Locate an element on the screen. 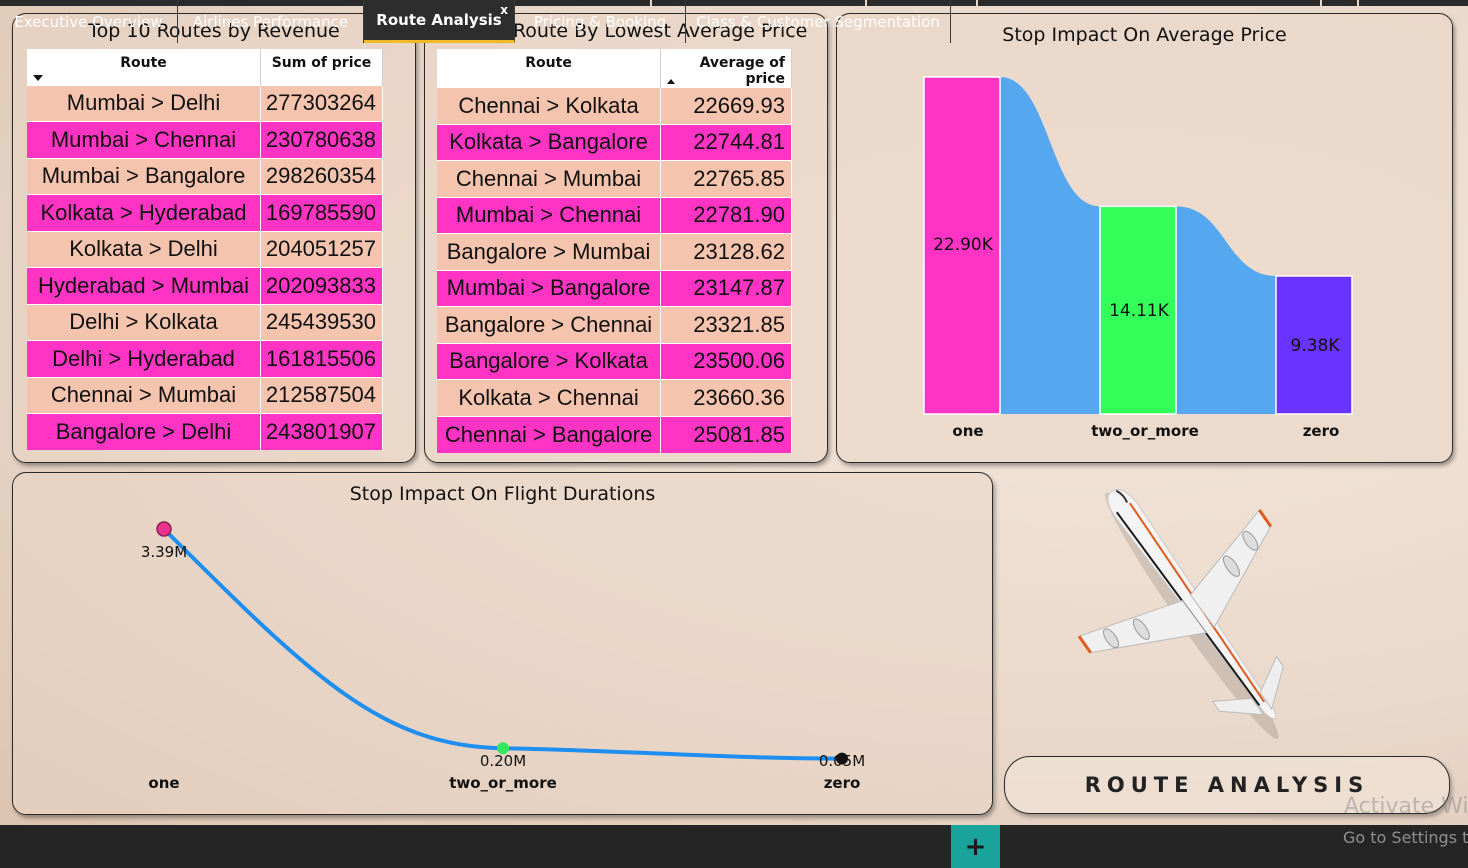 This screenshot has height=868, width=1468. route-cell: Hyderabad > Mumbai is located at coordinates (144, 285).